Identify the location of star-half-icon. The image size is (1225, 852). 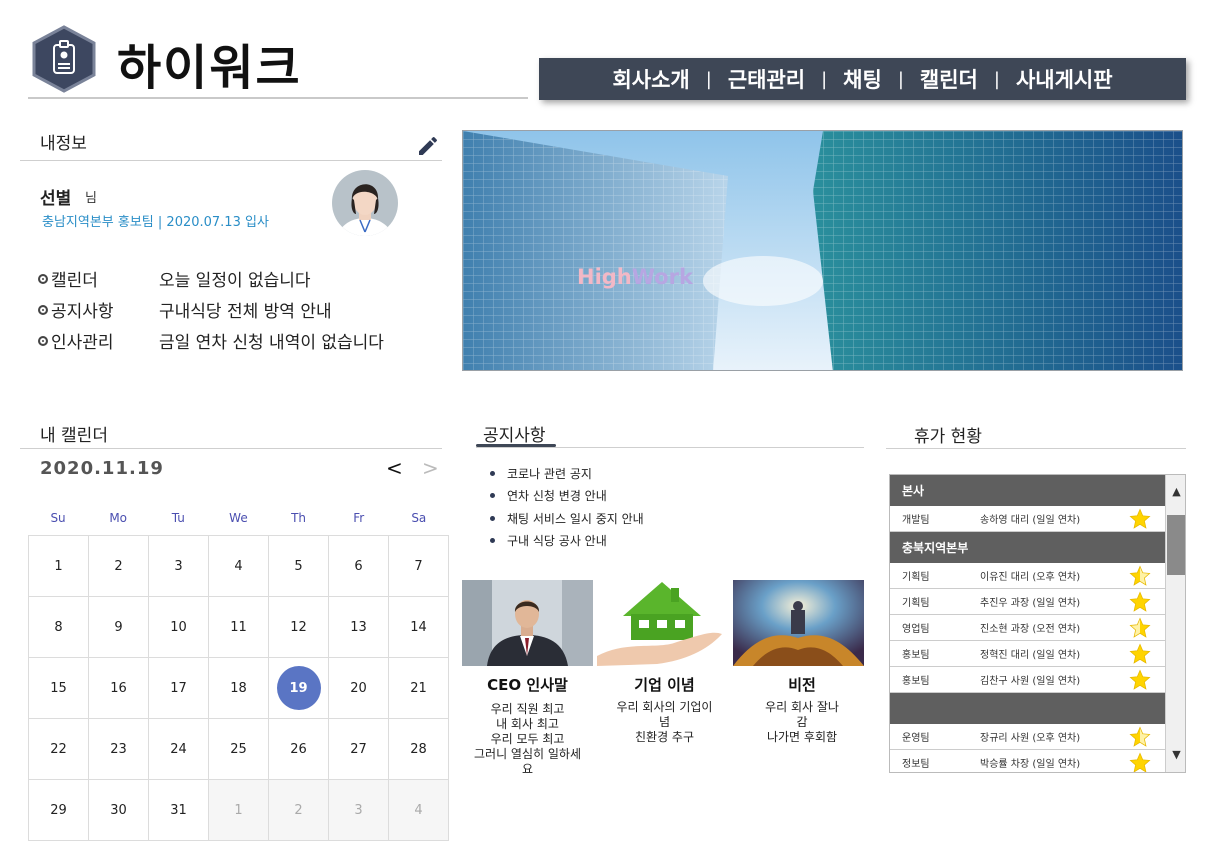
(1140, 575).